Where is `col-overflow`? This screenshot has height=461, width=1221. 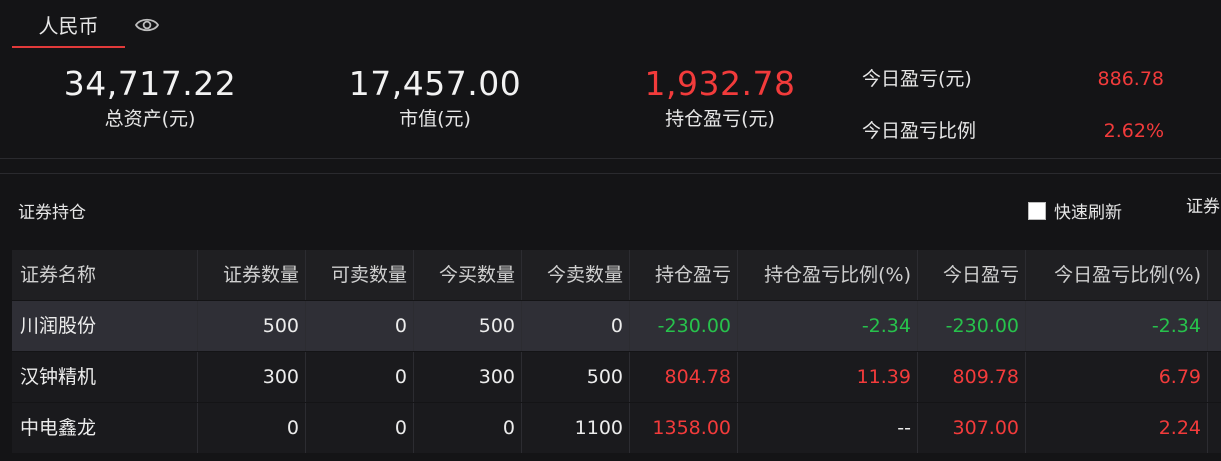 col-overflow is located at coordinates (1214, 275).